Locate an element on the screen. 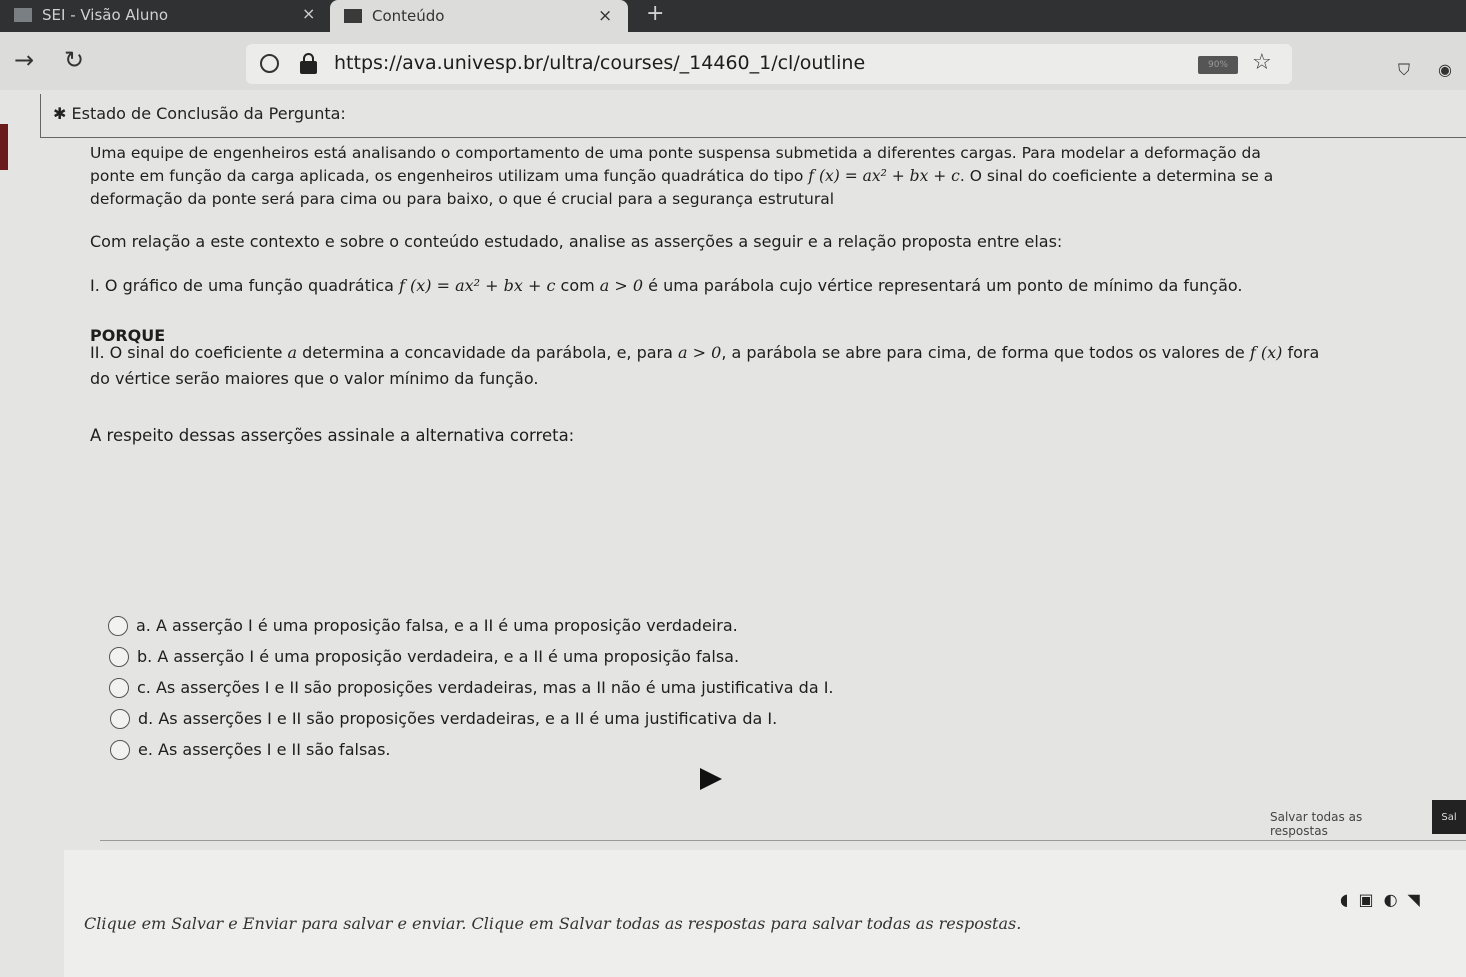 Image resolution: width=1466 pixels, height=977 pixels. wifi-icon: ◥ is located at coordinates (1419, 899).